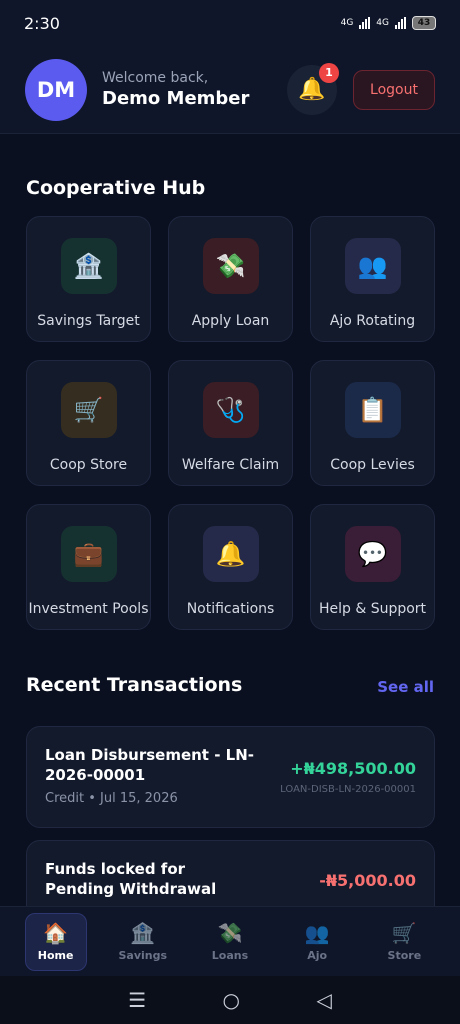  I want to click on nav-item-ajo: 👥 Ajo, so click(317, 942).